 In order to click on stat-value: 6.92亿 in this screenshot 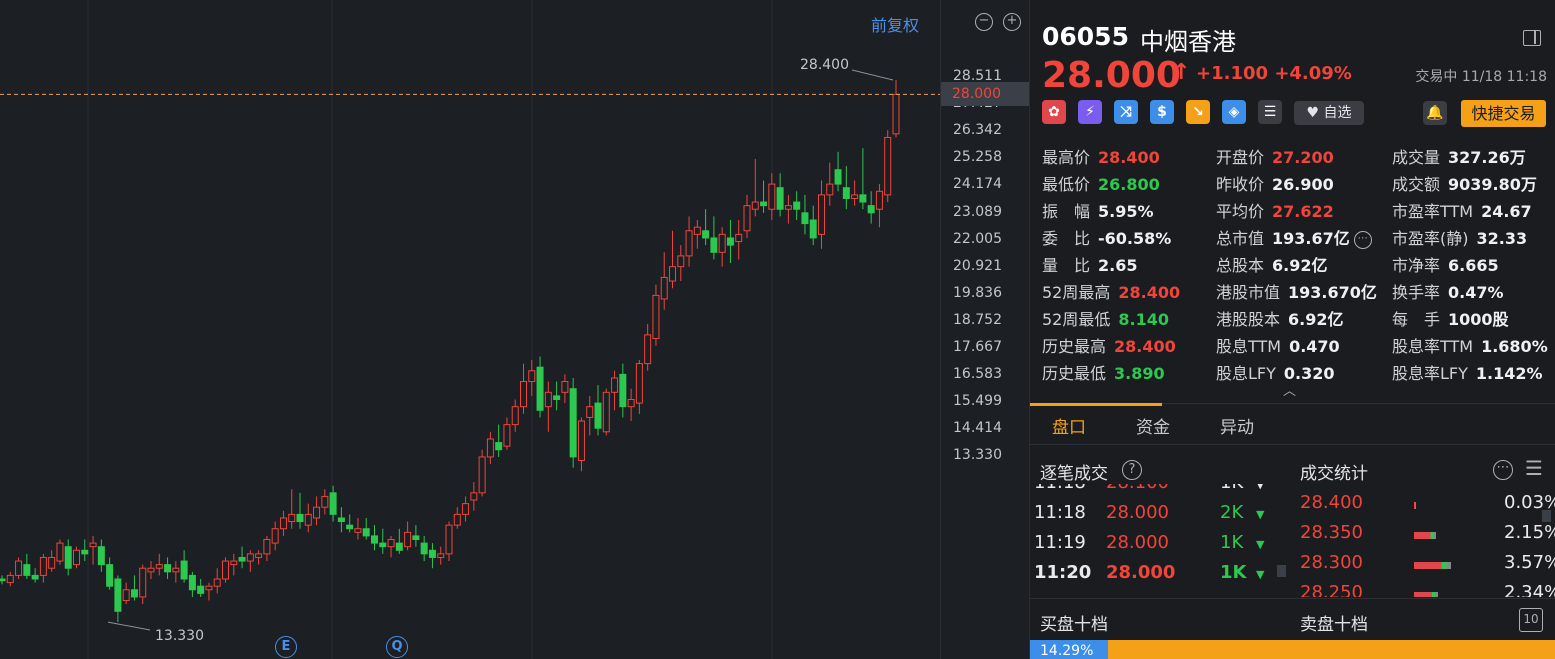, I will do `click(1300, 265)`.